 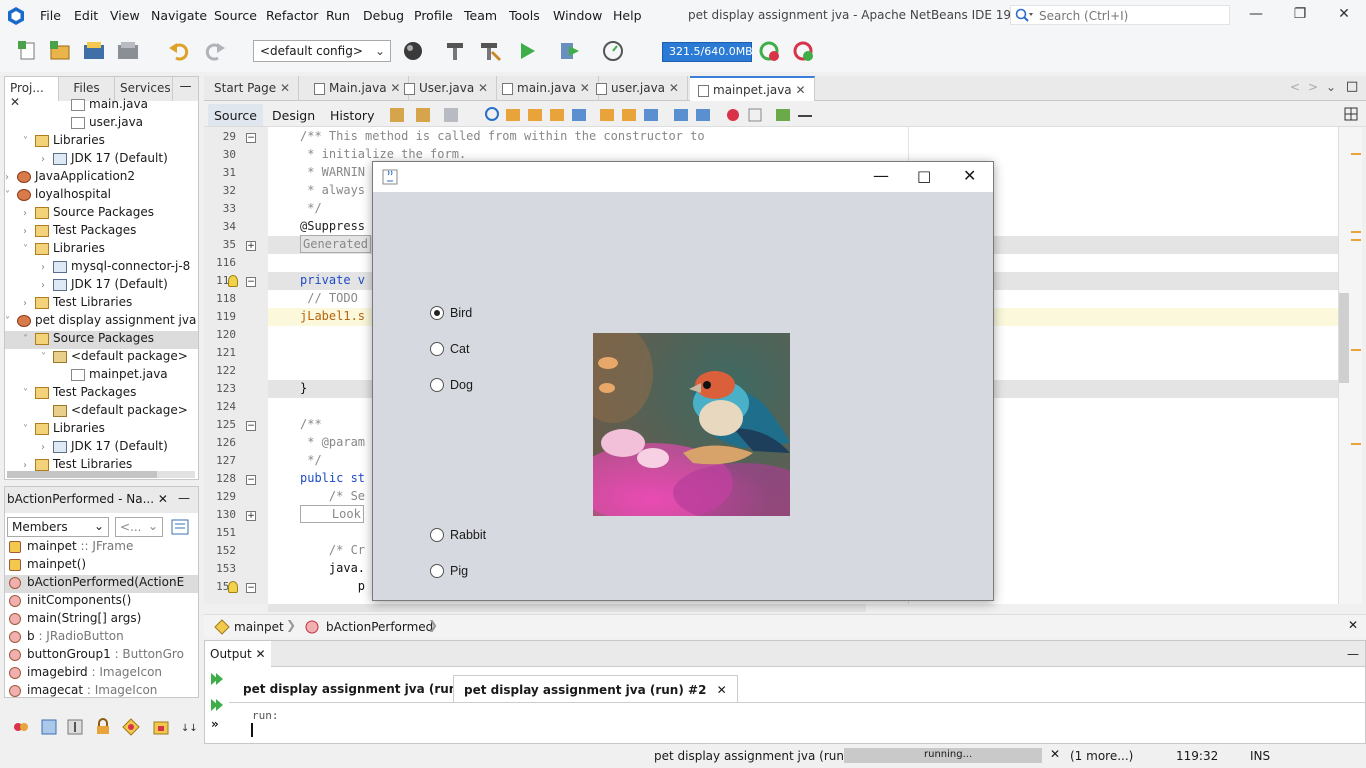 I want to click on inherited-members-icon, so click(x=21, y=727).